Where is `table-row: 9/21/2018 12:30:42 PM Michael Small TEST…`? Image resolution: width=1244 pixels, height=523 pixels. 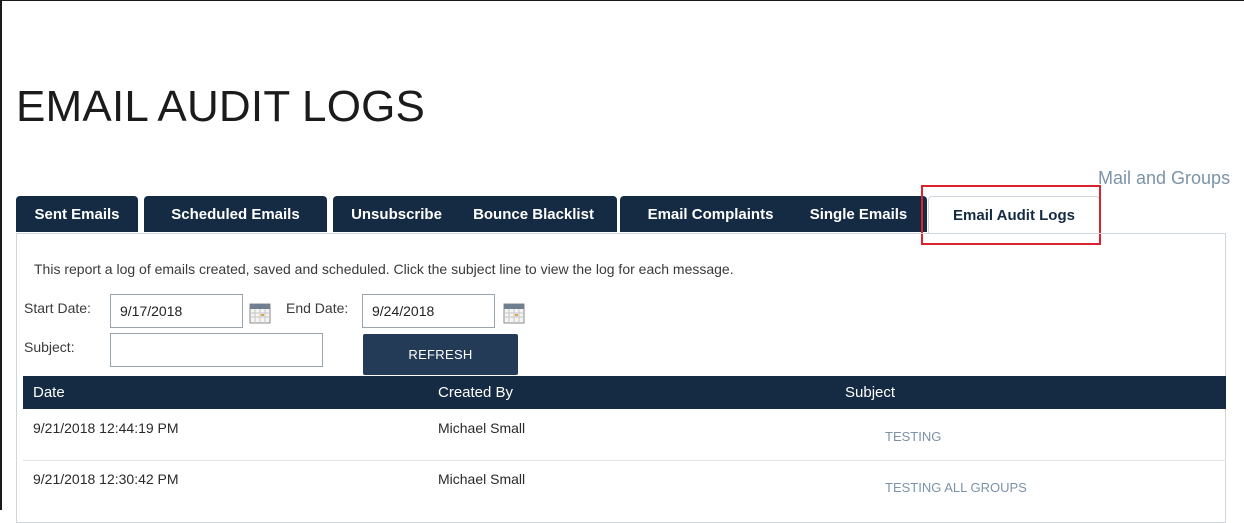 table-row: 9/21/2018 12:30:42 PM Michael Small TEST… is located at coordinates (624, 486).